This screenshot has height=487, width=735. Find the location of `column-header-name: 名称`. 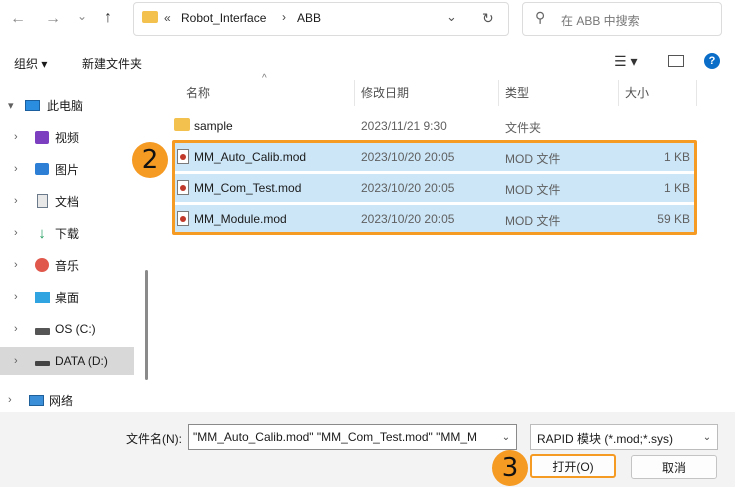

column-header-name: 名称 is located at coordinates (198, 92).